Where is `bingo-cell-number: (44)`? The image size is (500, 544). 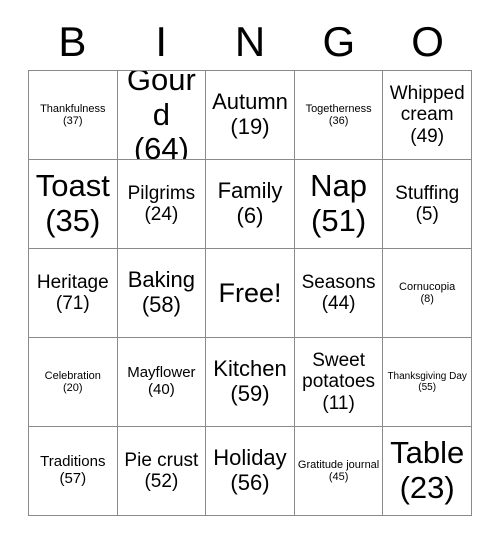 bingo-cell-number: (44) is located at coordinates (338, 303).